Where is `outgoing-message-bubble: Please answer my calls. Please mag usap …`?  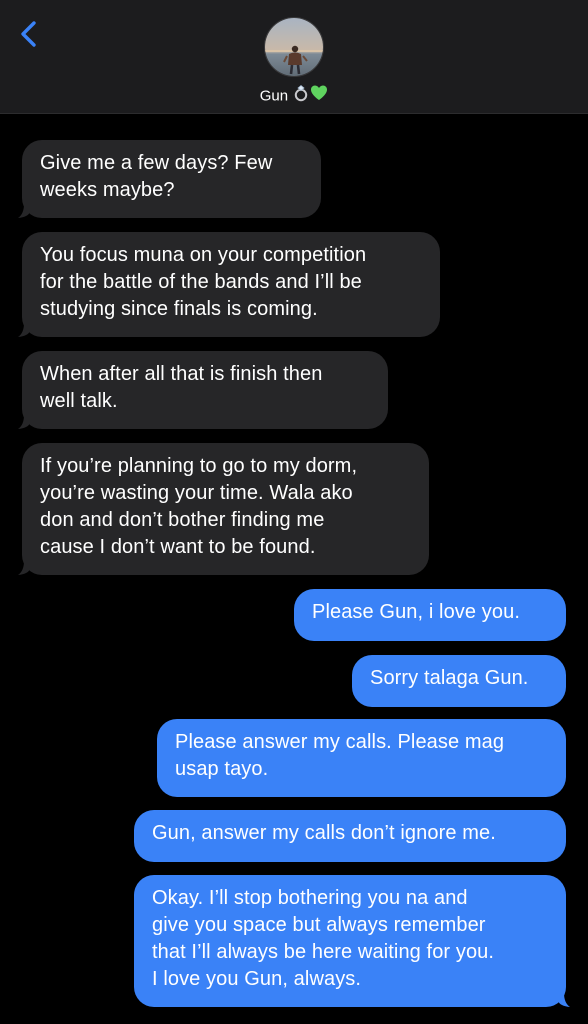
outgoing-message-bubble: Please answer my calls. Please mag usap … is located at coordinates (361, 758).